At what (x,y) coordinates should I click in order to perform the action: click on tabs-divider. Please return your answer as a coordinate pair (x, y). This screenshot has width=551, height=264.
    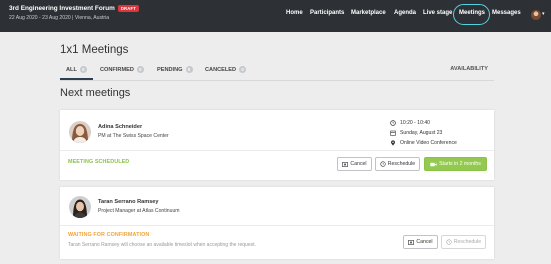
    Looking at the image, I should click on (277, 80).